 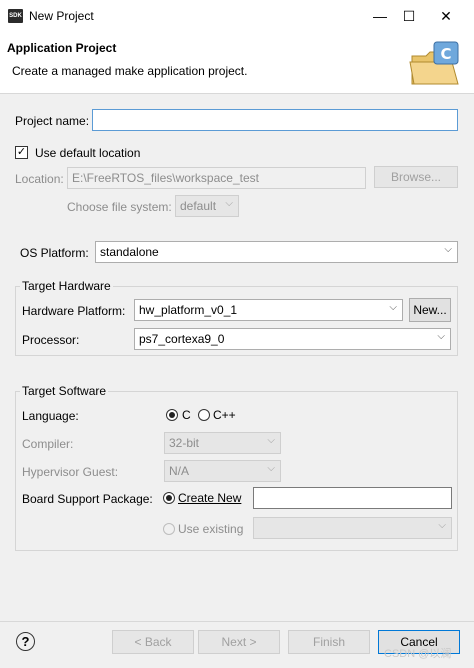 What do you see at coordinates (39, 179) in the screenshot?
I see `location-label: Location:` at bounding box center [39, 179].